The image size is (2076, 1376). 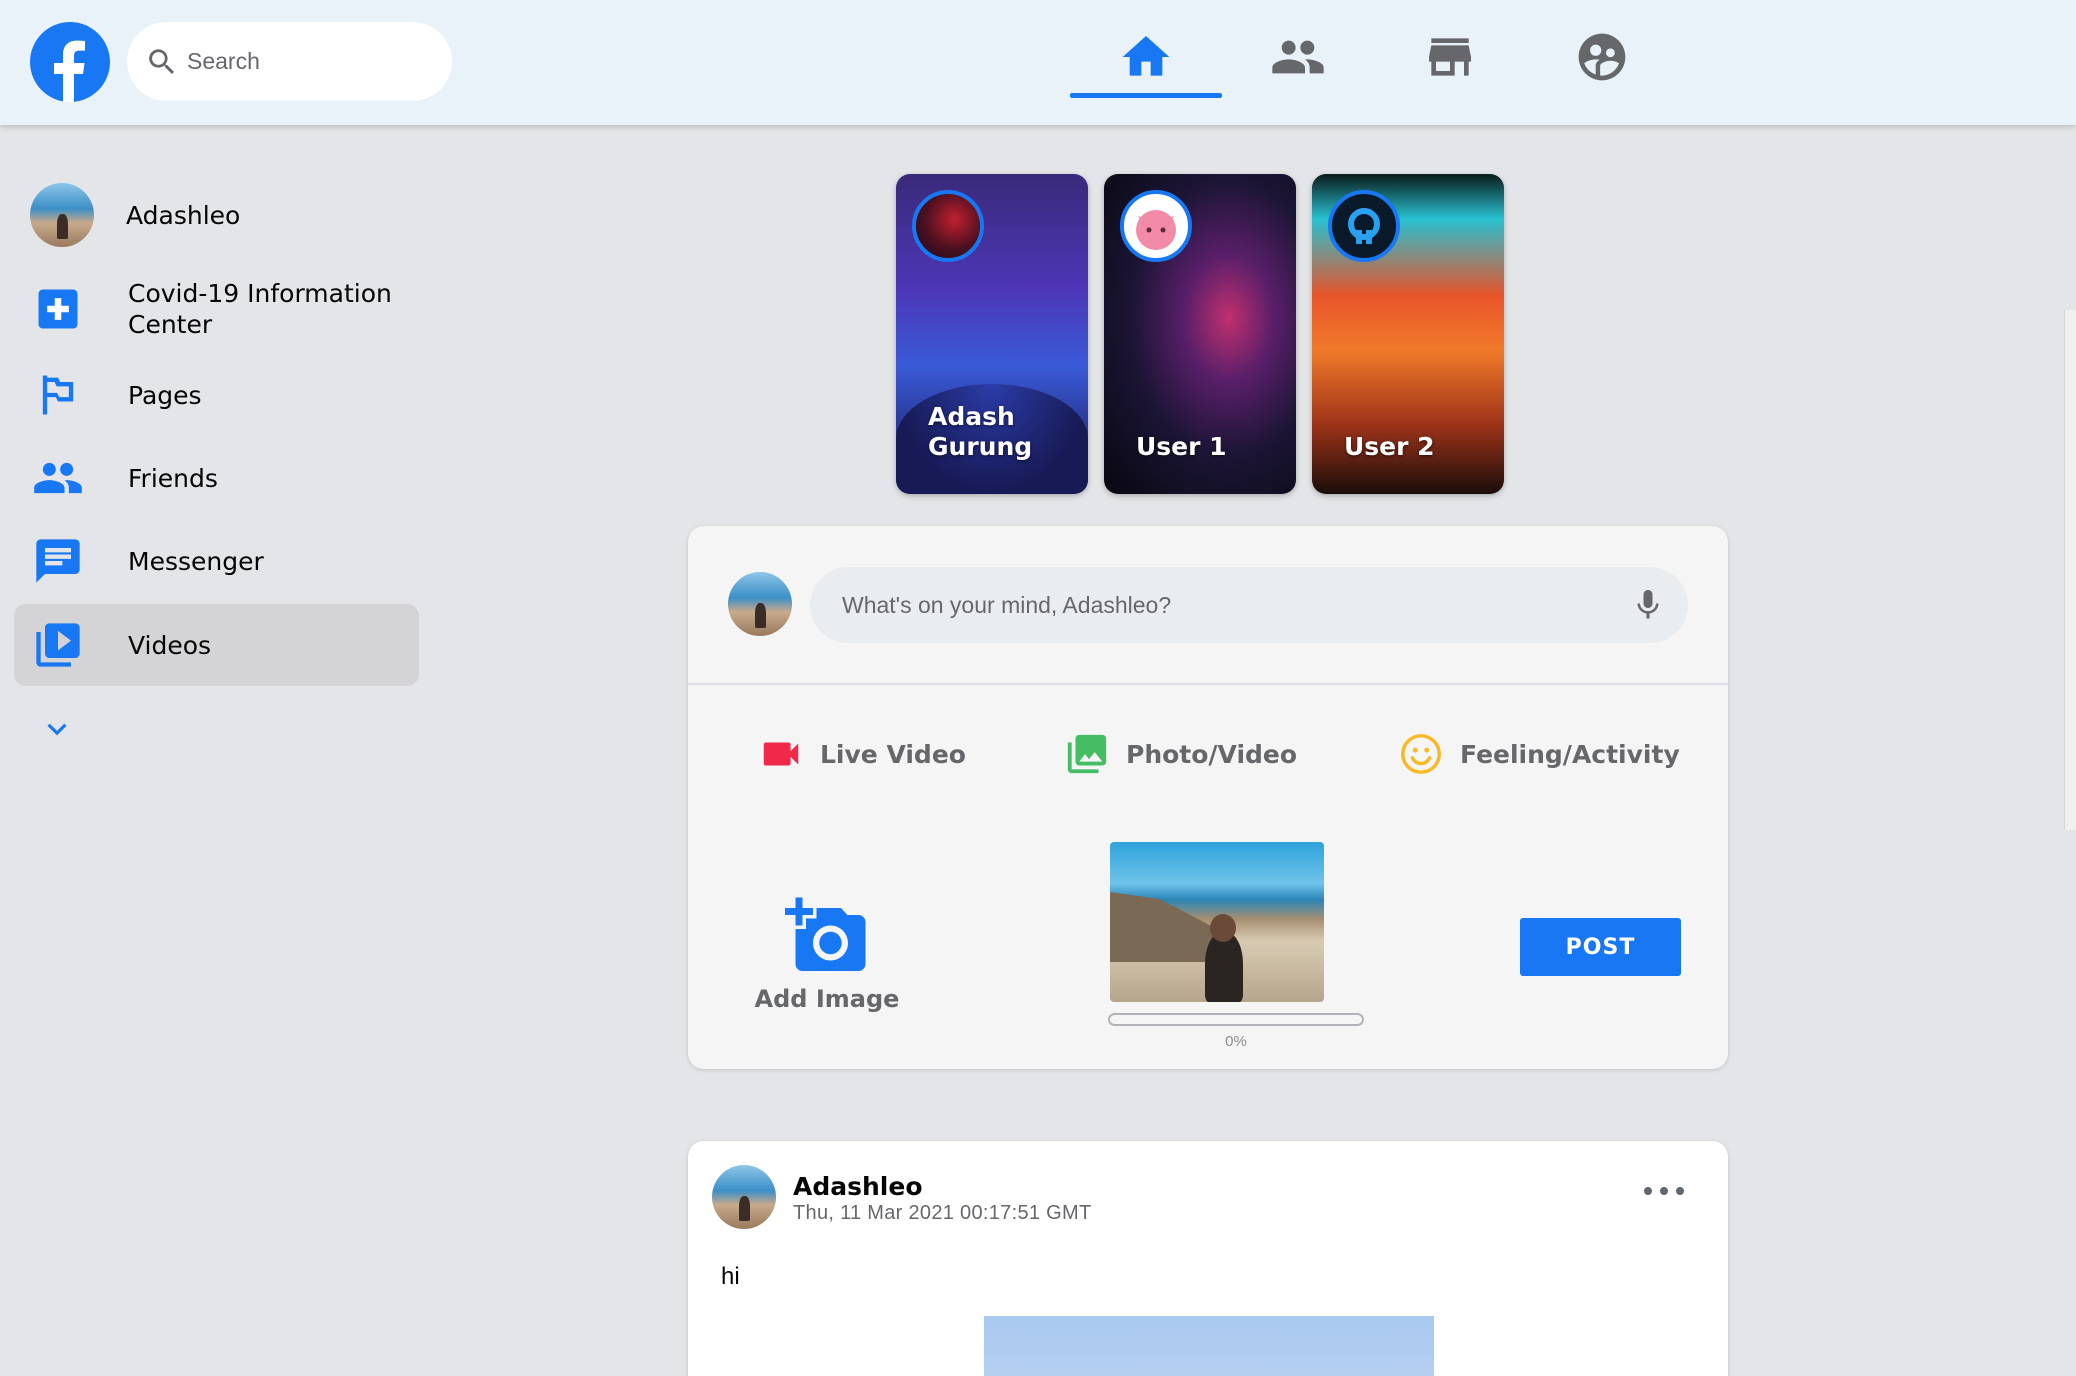 What do you see at coordinates (1007, 604) in the screenshot?
I see `status-placeholder: What's on your mind, Adashleo?` at bounding box center [1007, 604].